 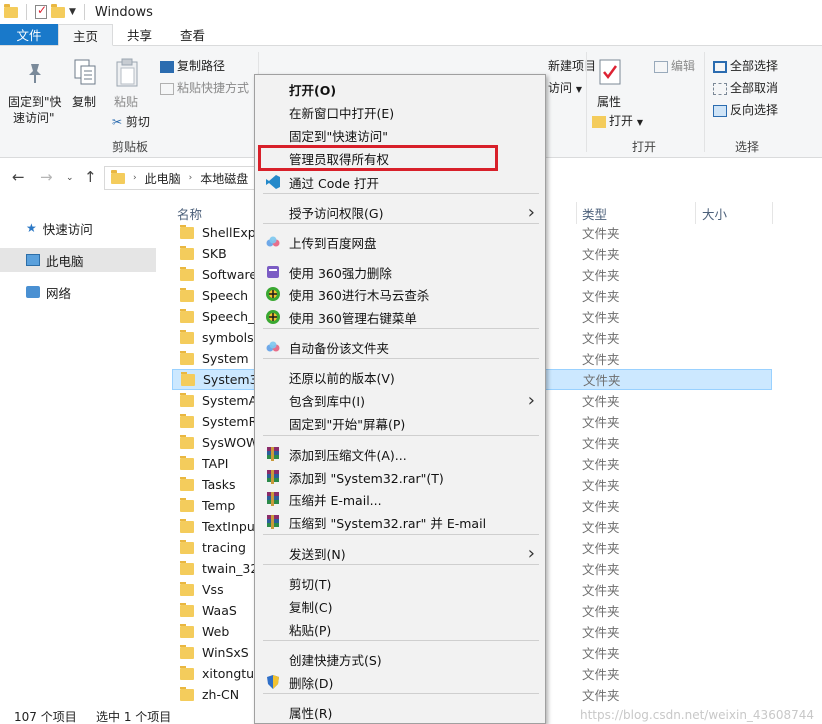 What do you see at coordinates (90, 177) in the screenshot?
I see `up-arrow-icon: ↑` at bounding box center [90, 177].